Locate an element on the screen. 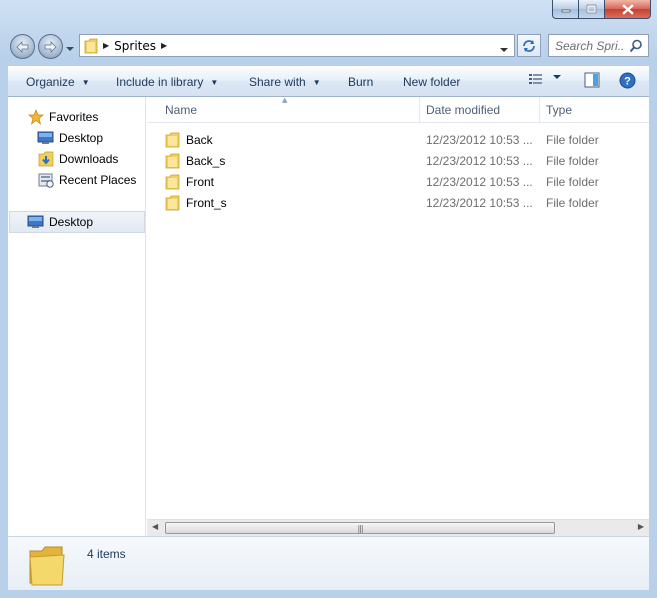 This screenshot has height=598, width=657. nav-desktop-root: Desktop is located at coordinates (60, 222).